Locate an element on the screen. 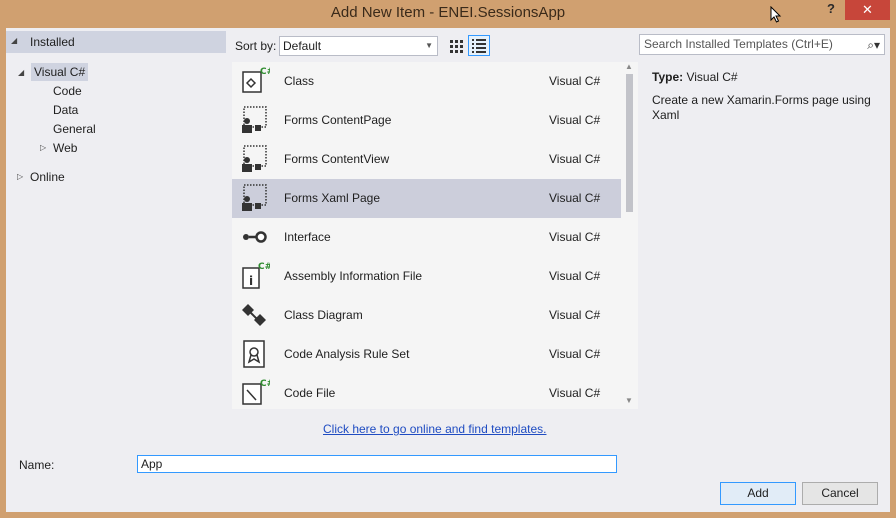 This screenshot has height=518, width=896. sort-by-value: Default is located at coordinates (302, 46).